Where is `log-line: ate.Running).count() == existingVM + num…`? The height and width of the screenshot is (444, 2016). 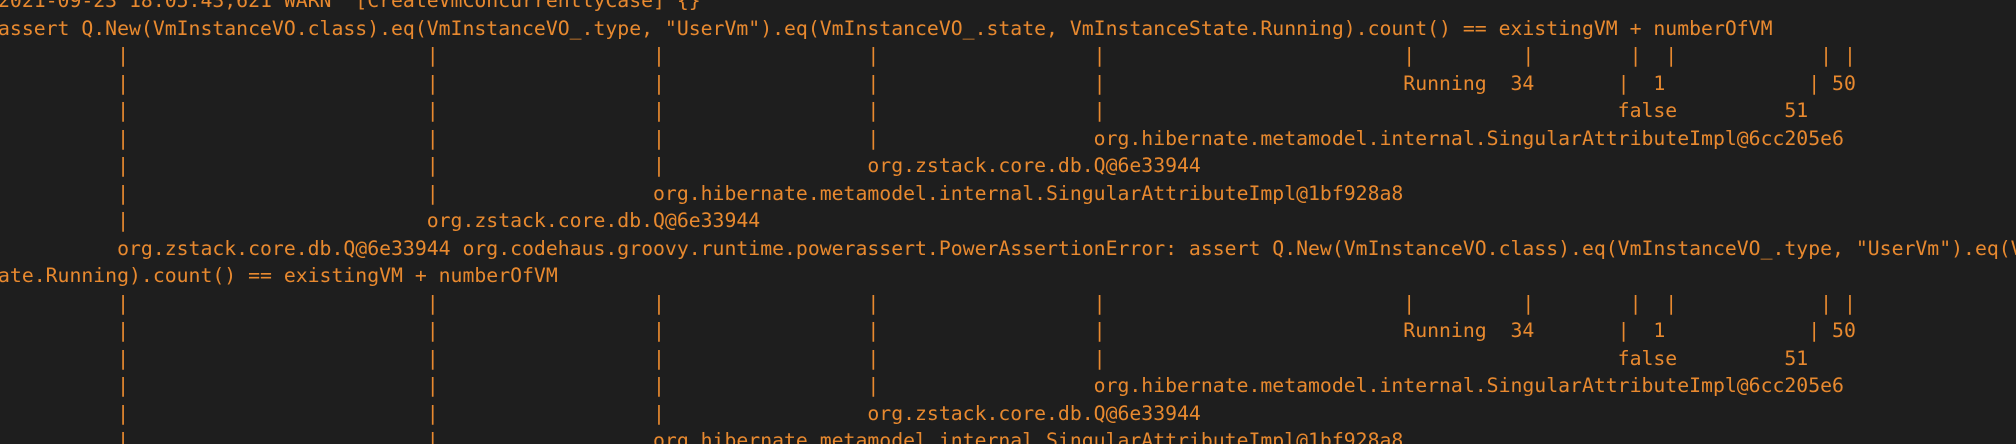
log-line: ate.Running).count() == existingVM + num… is located at coordinates (279, 275).